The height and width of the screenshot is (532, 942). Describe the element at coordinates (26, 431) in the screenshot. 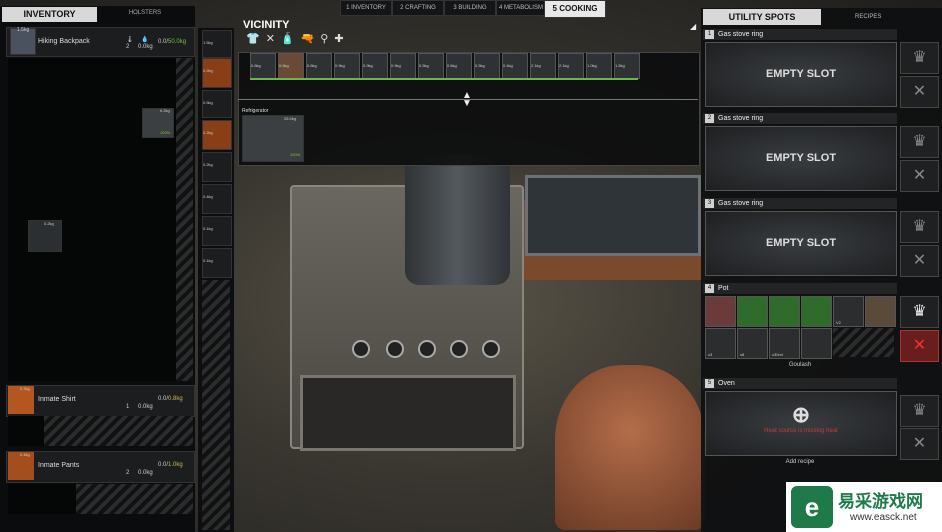

I see `shirt-pocket` at that location.